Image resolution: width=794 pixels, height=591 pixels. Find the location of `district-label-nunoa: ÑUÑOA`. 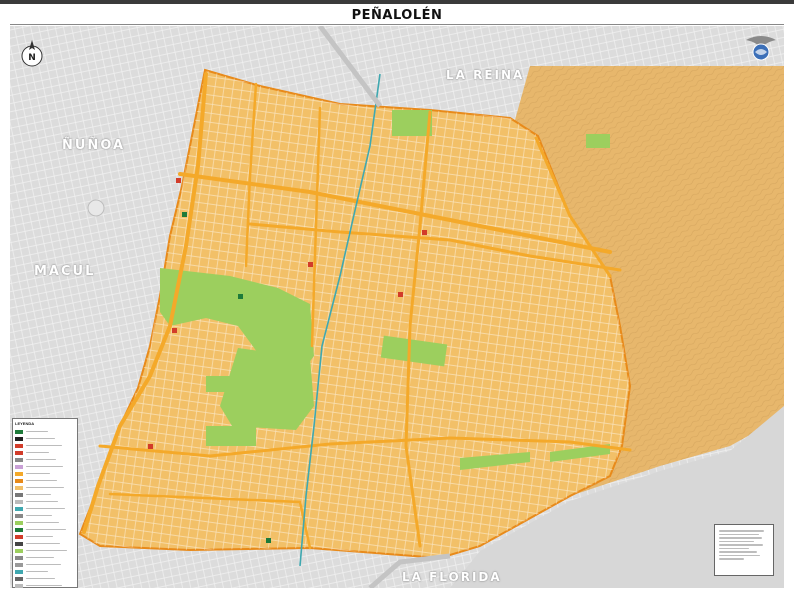

district-label-nunoa: ÑUÑOA is located at coordinates (94, 145).